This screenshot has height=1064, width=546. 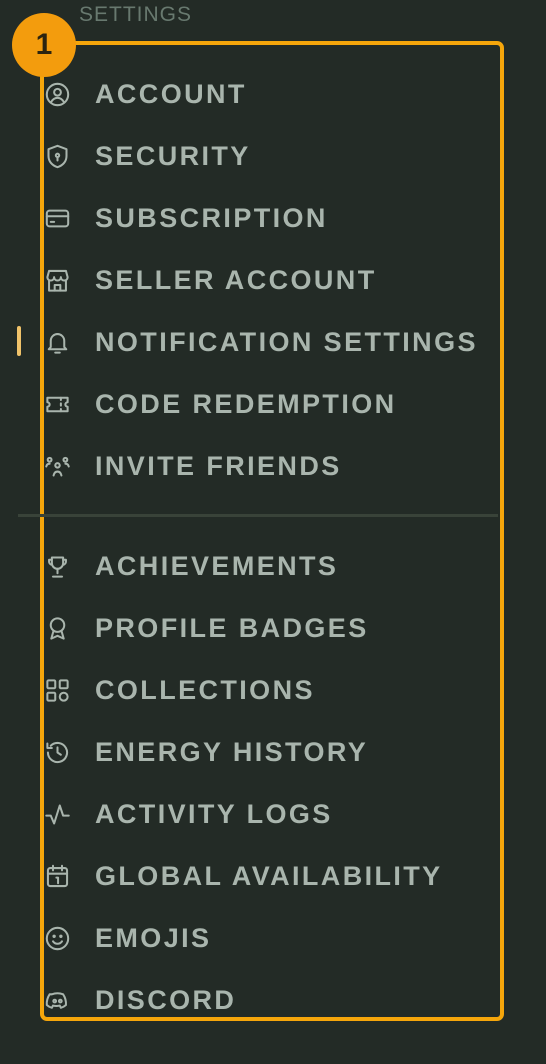 I want to click on shield-icon, so click(x=58, y=156).